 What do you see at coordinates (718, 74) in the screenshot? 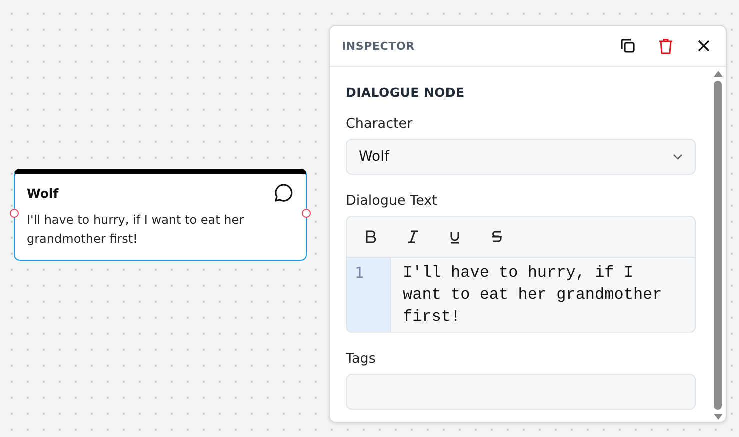
I see `scroll-up-icon` at bounding box center [718, 74].